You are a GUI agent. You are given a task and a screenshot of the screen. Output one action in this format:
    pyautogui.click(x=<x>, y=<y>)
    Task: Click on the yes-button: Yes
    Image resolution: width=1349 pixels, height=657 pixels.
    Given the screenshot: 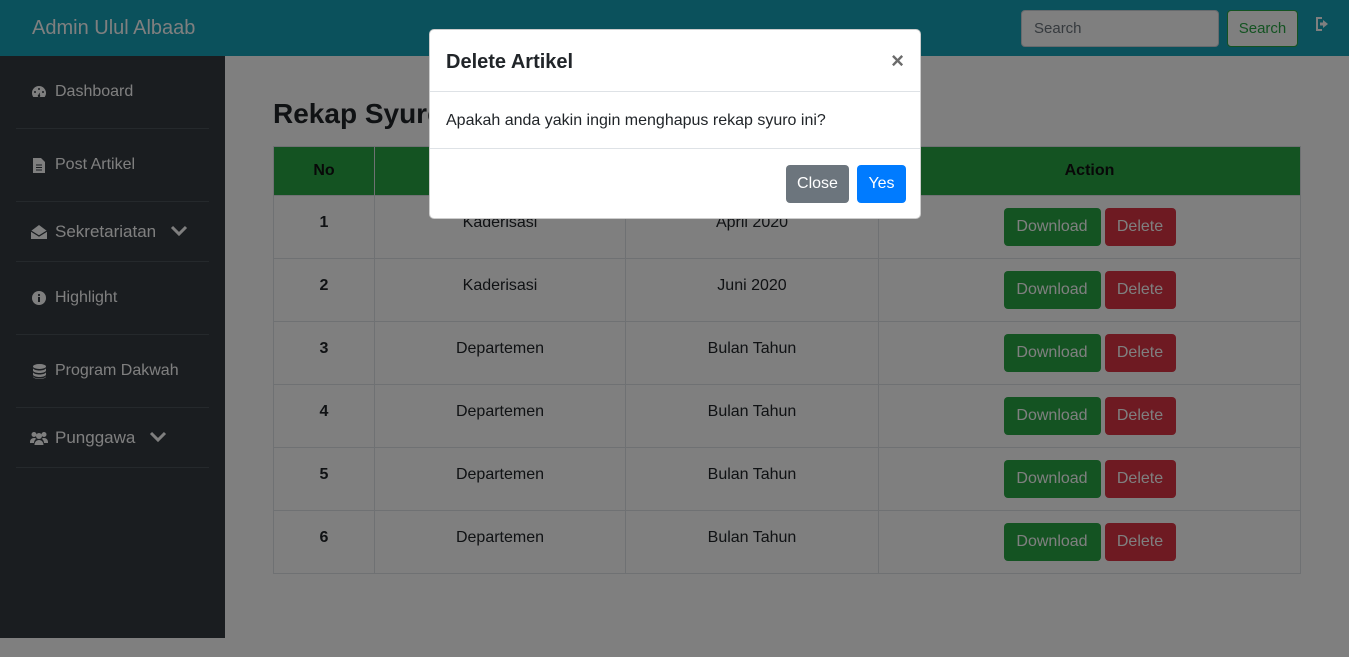 What is the action you would take?
    pyautogui.click(x=881, y=184)
    